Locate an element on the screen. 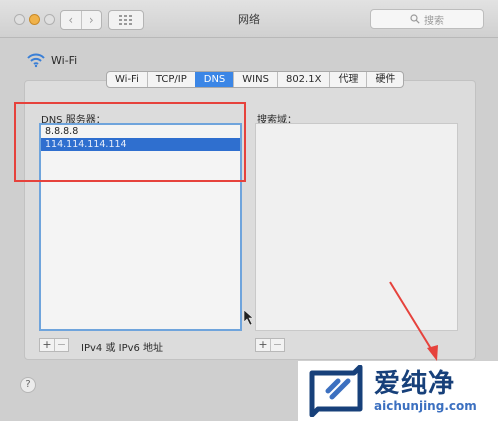 This screenshot has width=498, height=421. tab-wifi: Wi-Fi is located at coordinates (127, 79).